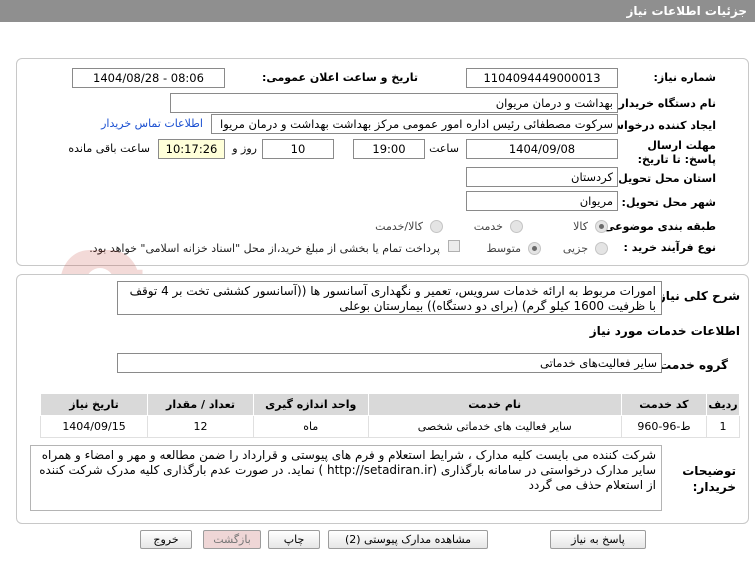 This screenshot has height=566, width=755. I want to click on process-radio-minor, so click(601, 248).